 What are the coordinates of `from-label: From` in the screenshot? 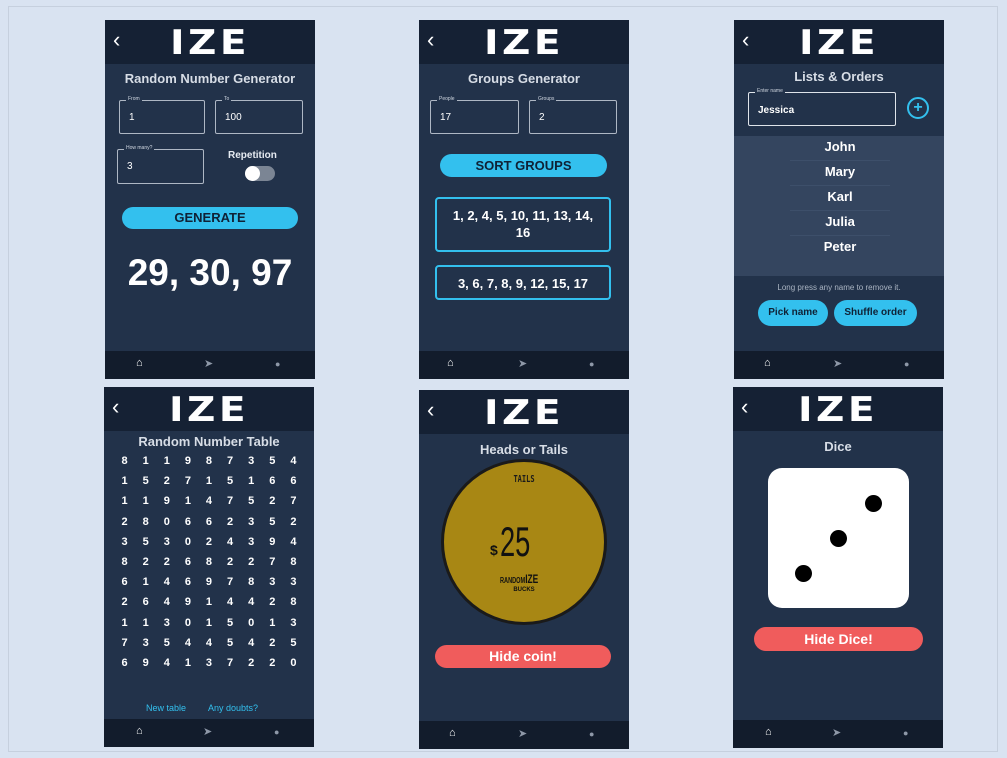 It's located at (134, 99).